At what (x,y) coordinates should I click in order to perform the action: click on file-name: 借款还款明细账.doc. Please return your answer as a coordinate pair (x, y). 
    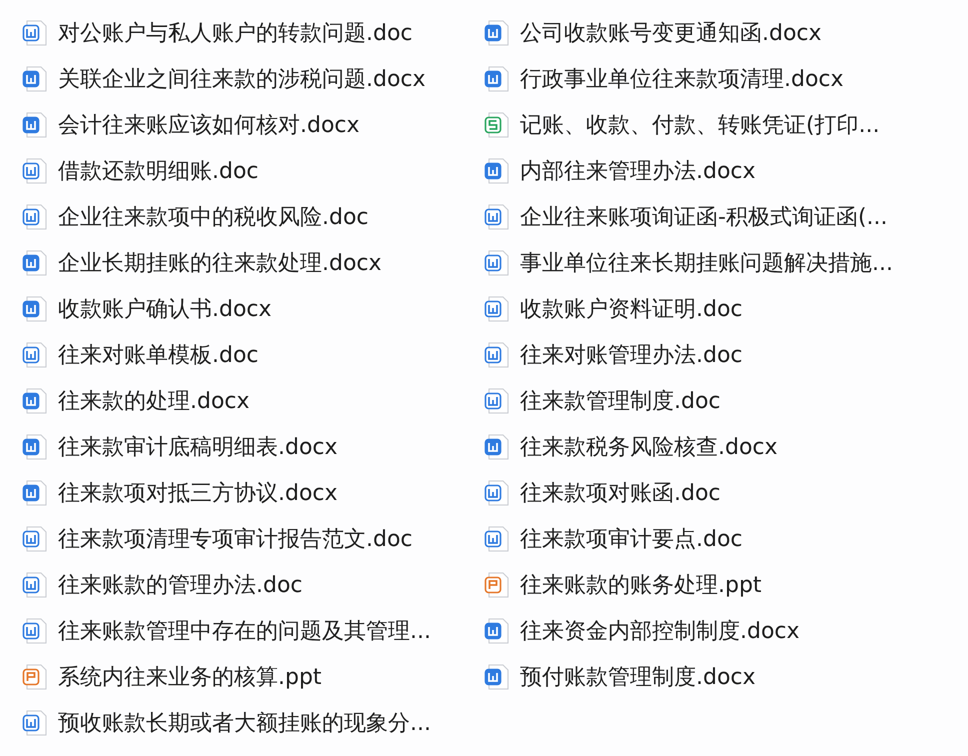
    Looking at the image, I should click on (158, 171).